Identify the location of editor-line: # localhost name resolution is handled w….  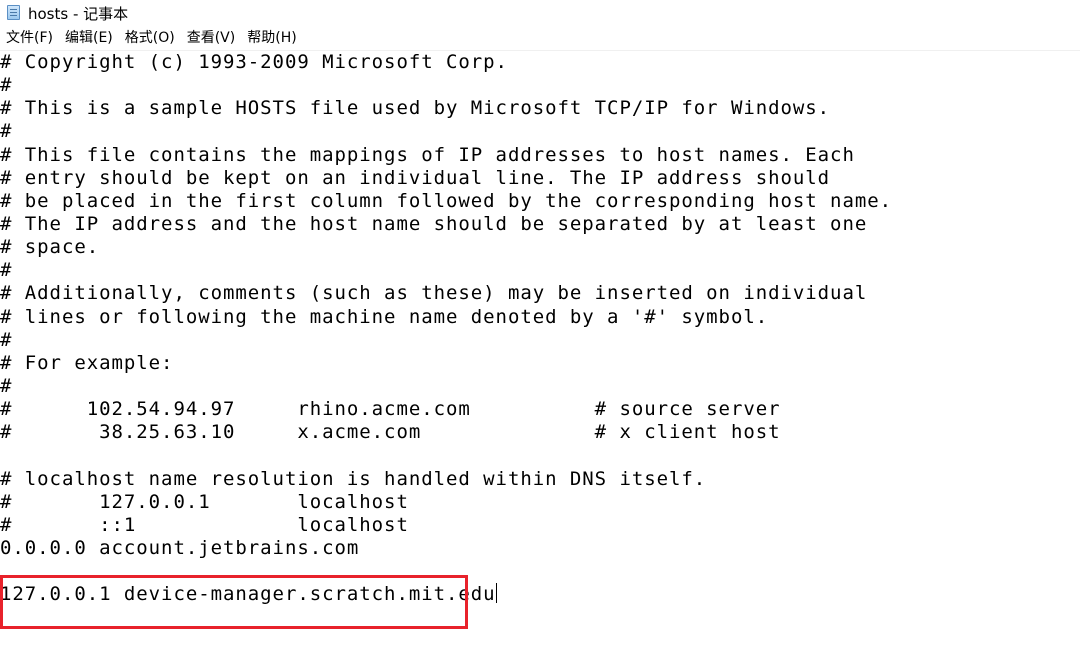
(446, 479).